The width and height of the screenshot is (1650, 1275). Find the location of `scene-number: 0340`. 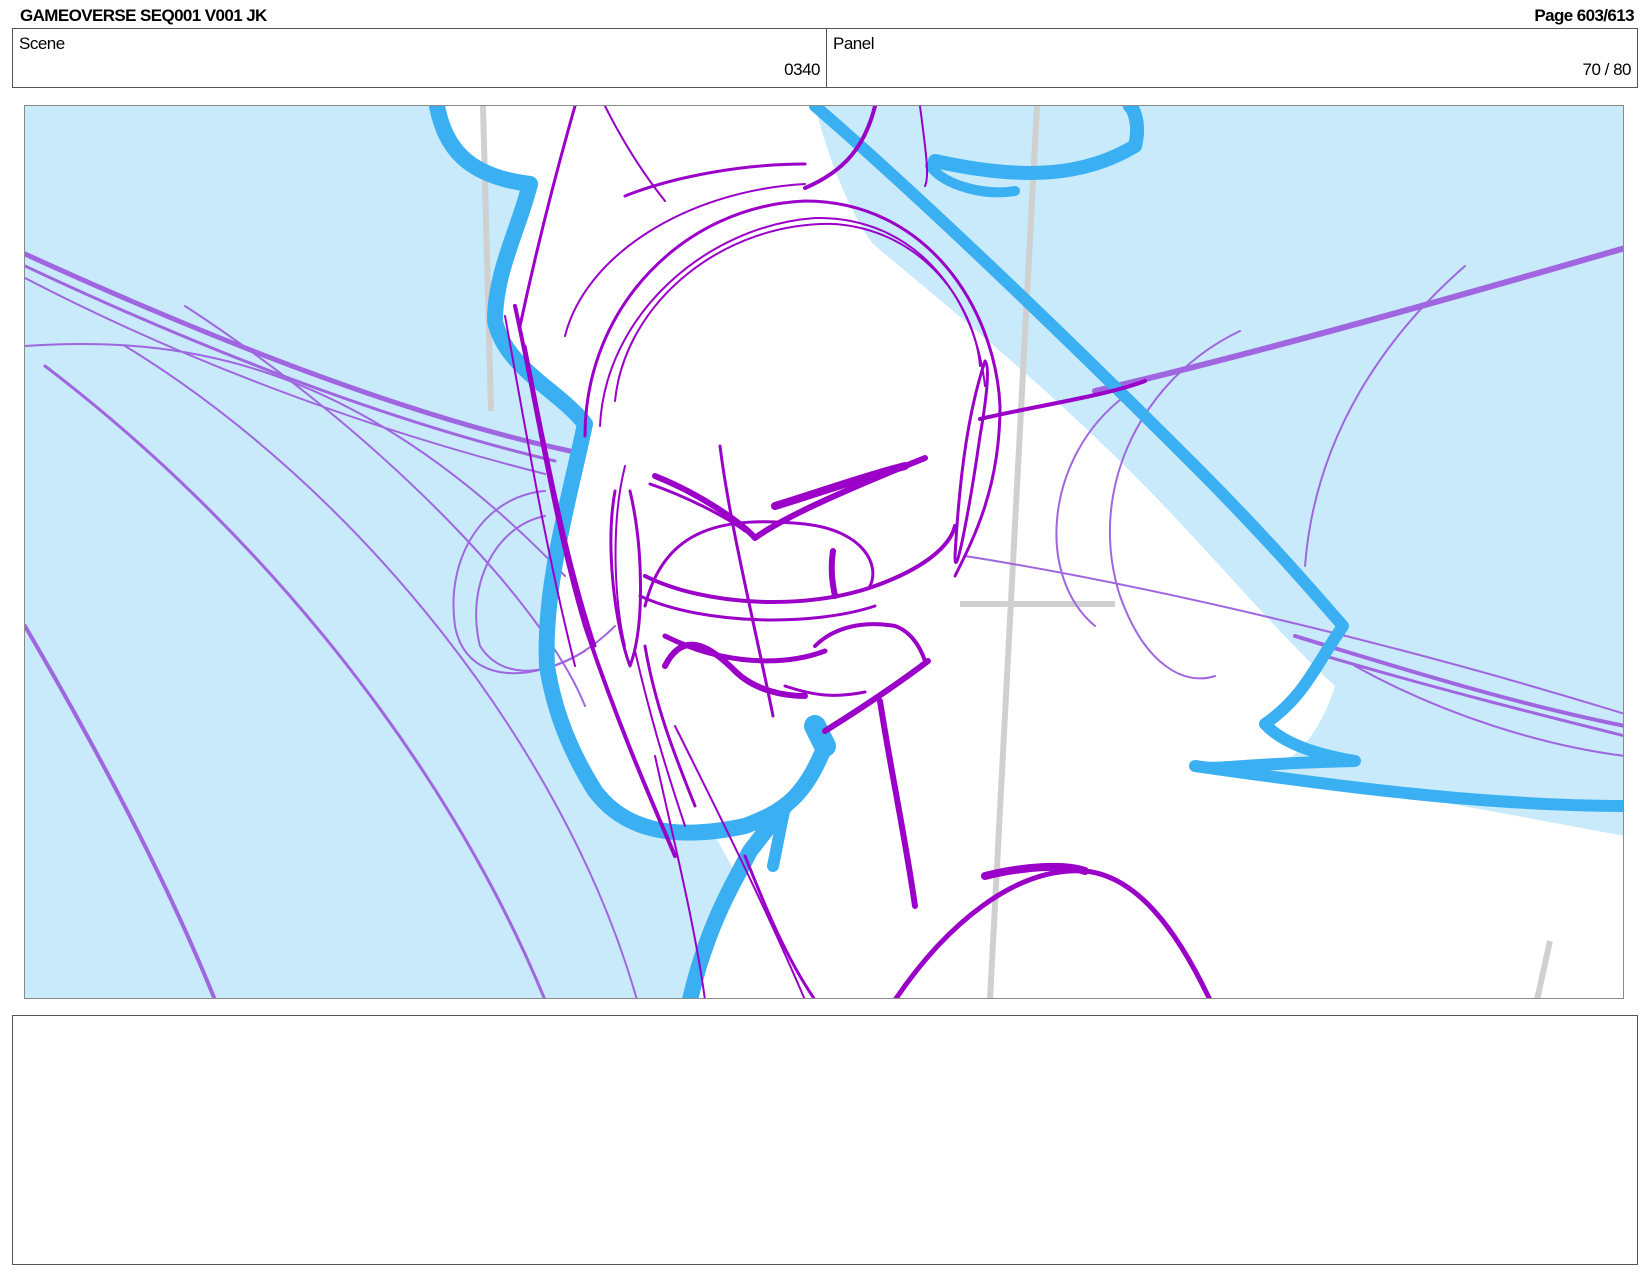

scene-number: 0340 is located at coordinates (802, 69).